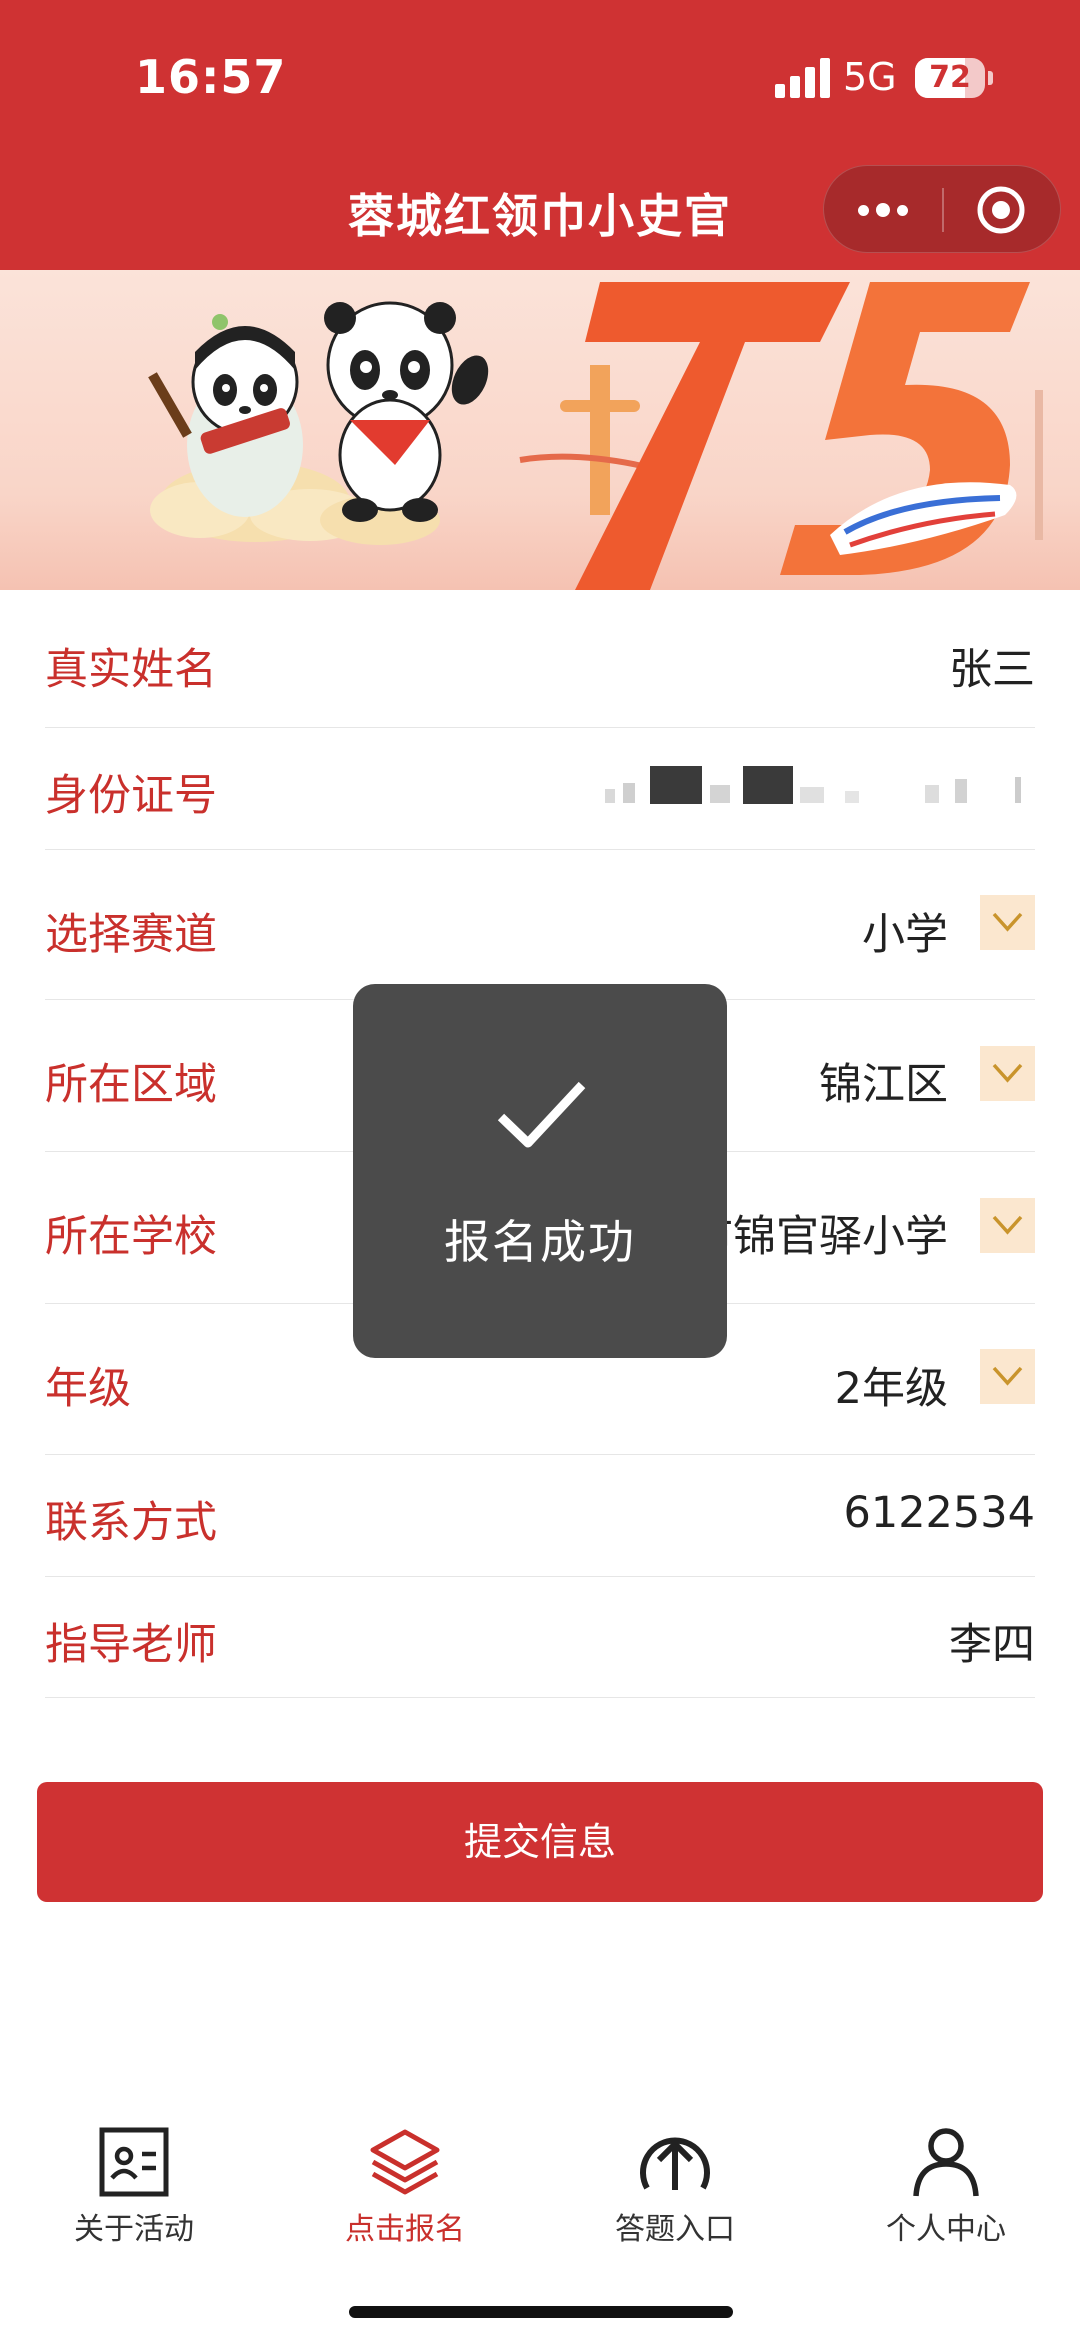 The width and height of the screenshot is (1080, 2341). What do you see at coordinates (891, 1385) in the screenshot?
I see `grade-select-value: 2年级` at bounding box center [891, 1385].